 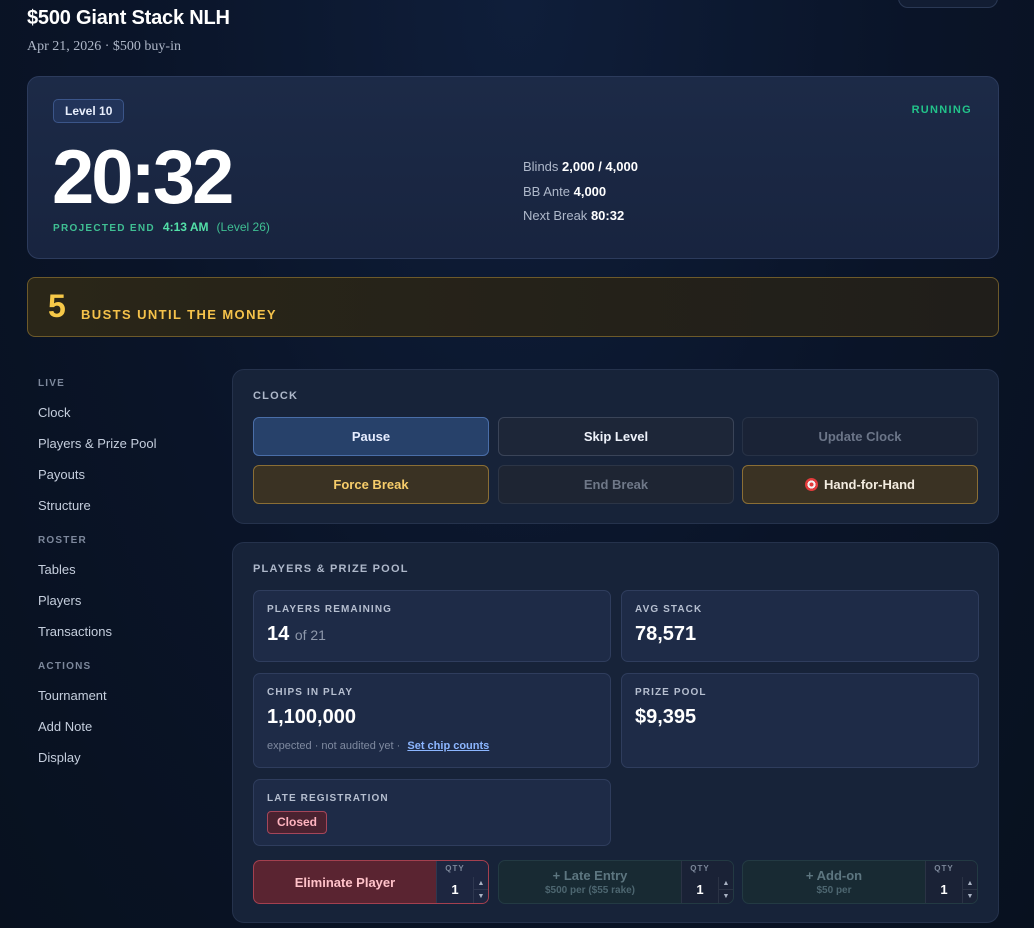 I want to click on busts-label: BUSTS UNTIL THE MONEY, so click(x=179, y=314).